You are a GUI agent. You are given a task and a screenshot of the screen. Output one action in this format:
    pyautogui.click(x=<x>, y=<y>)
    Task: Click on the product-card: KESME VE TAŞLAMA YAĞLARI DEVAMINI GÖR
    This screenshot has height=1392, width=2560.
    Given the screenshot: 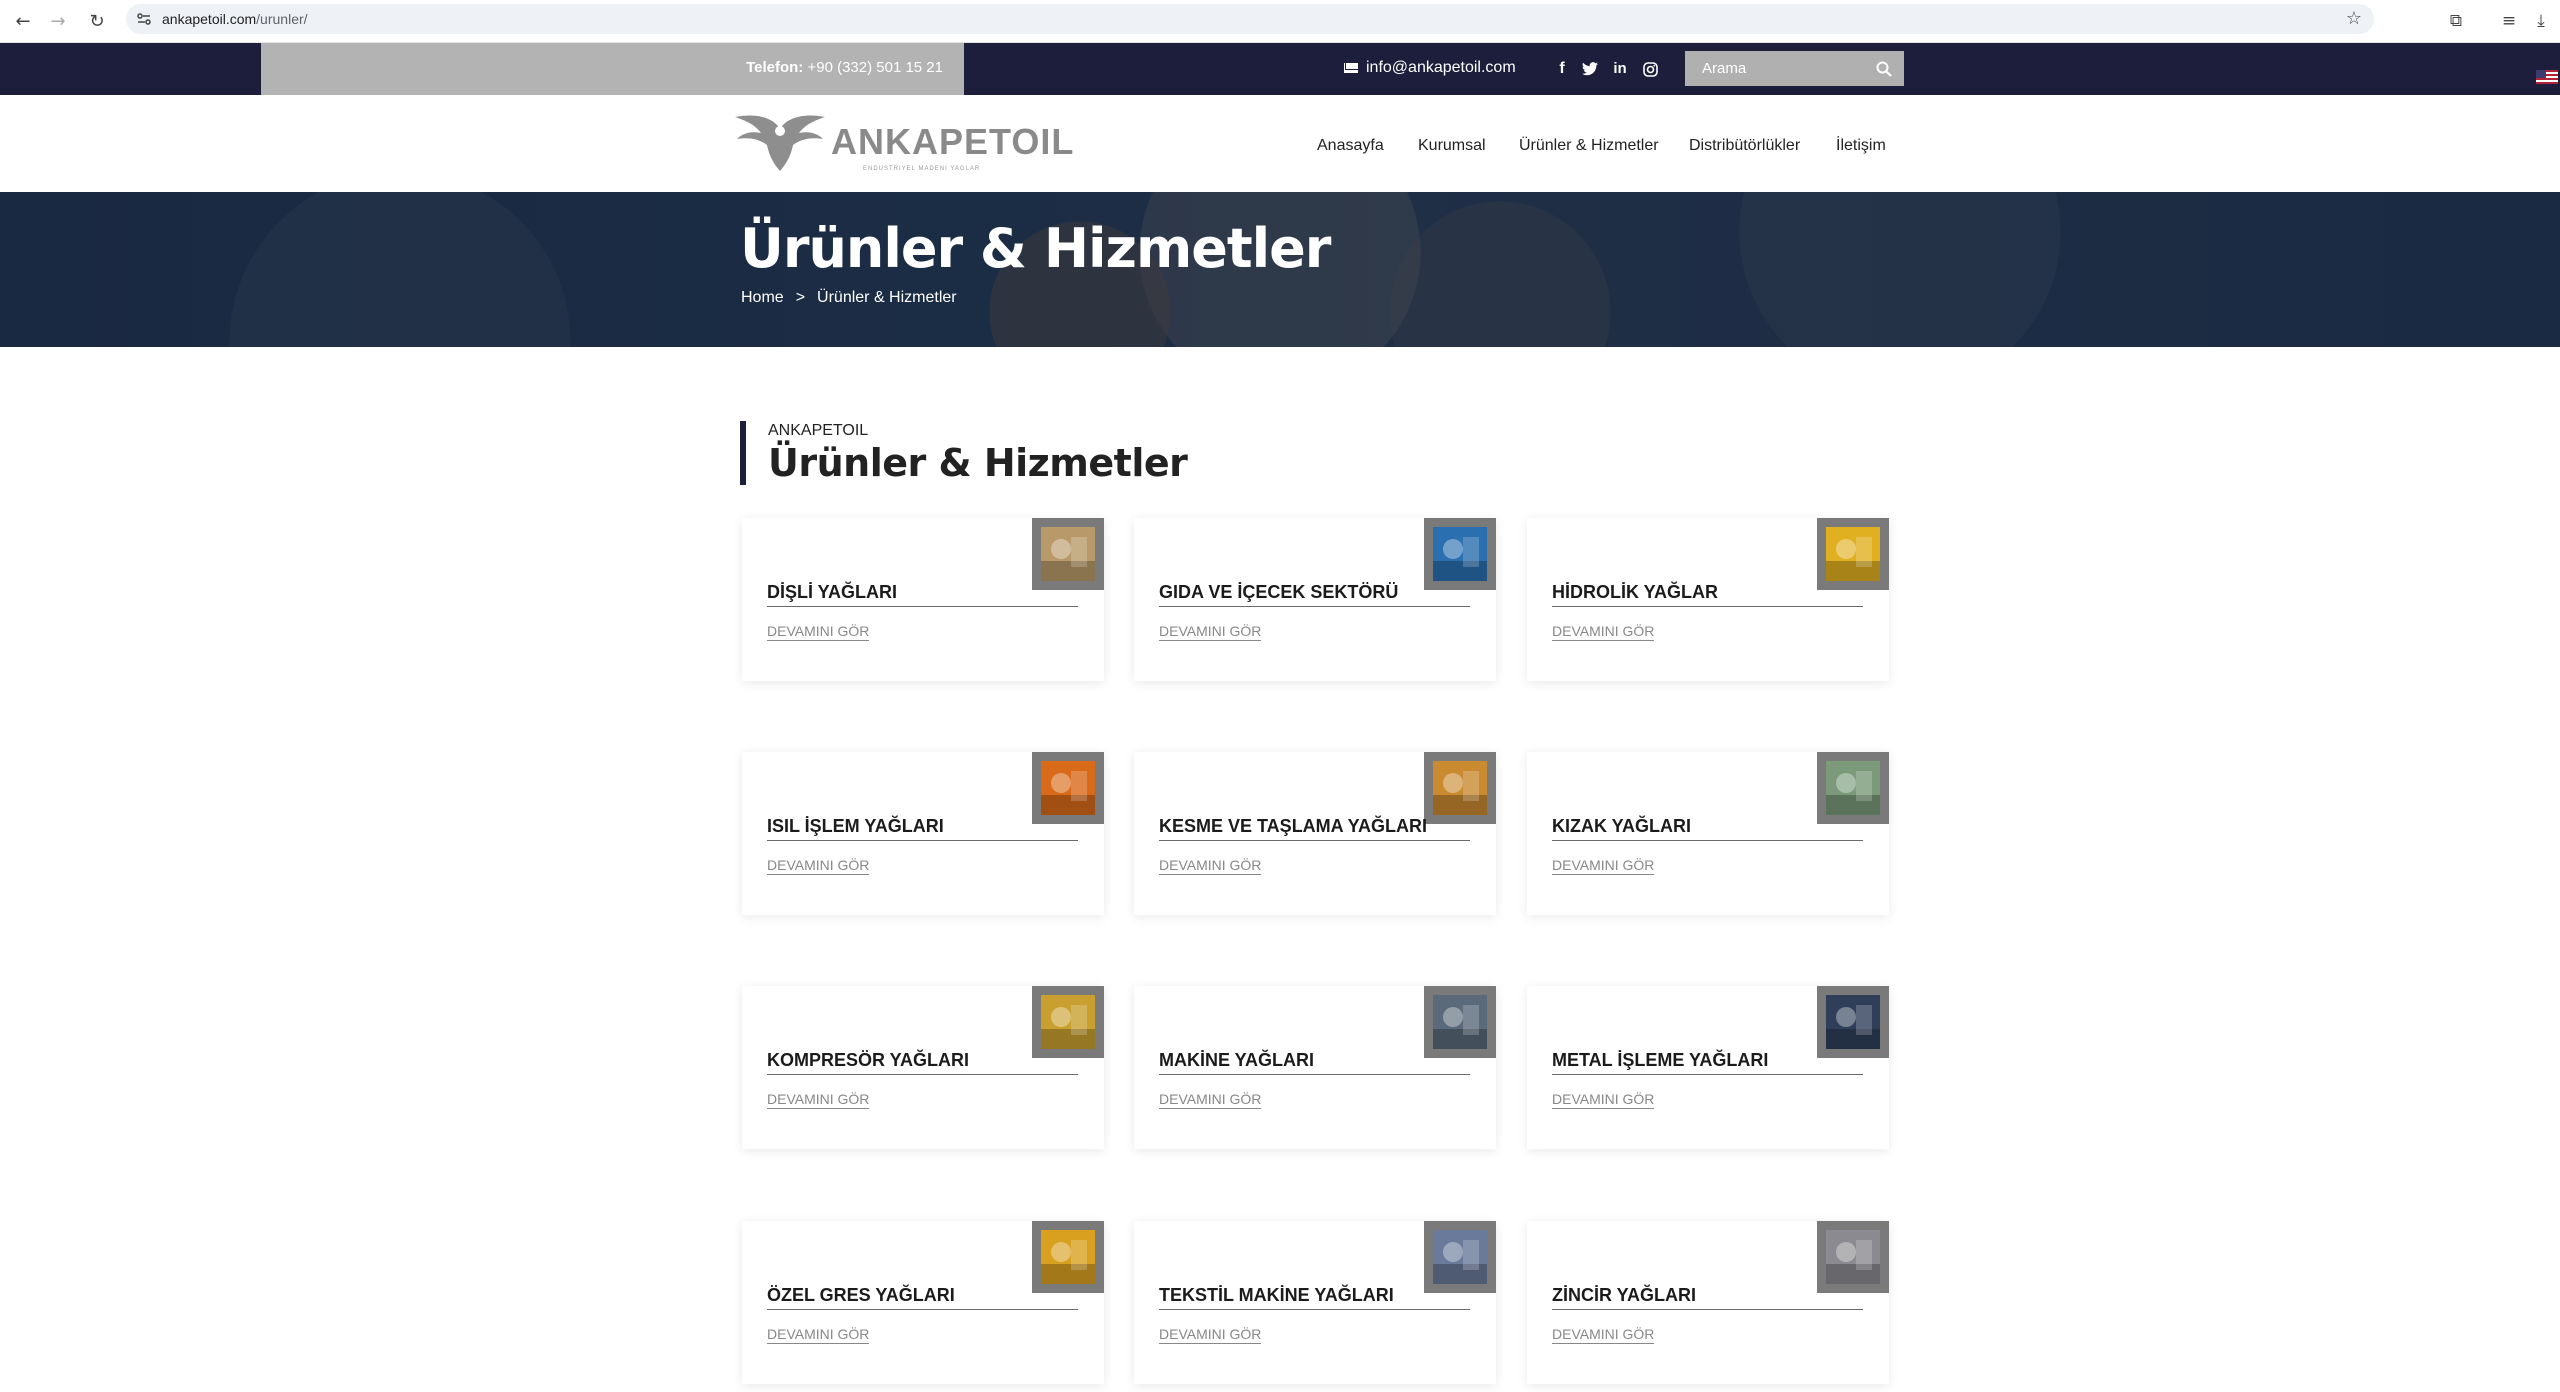 What is the action you would take?
    pyautogui.click(x=1315, y=833)
    